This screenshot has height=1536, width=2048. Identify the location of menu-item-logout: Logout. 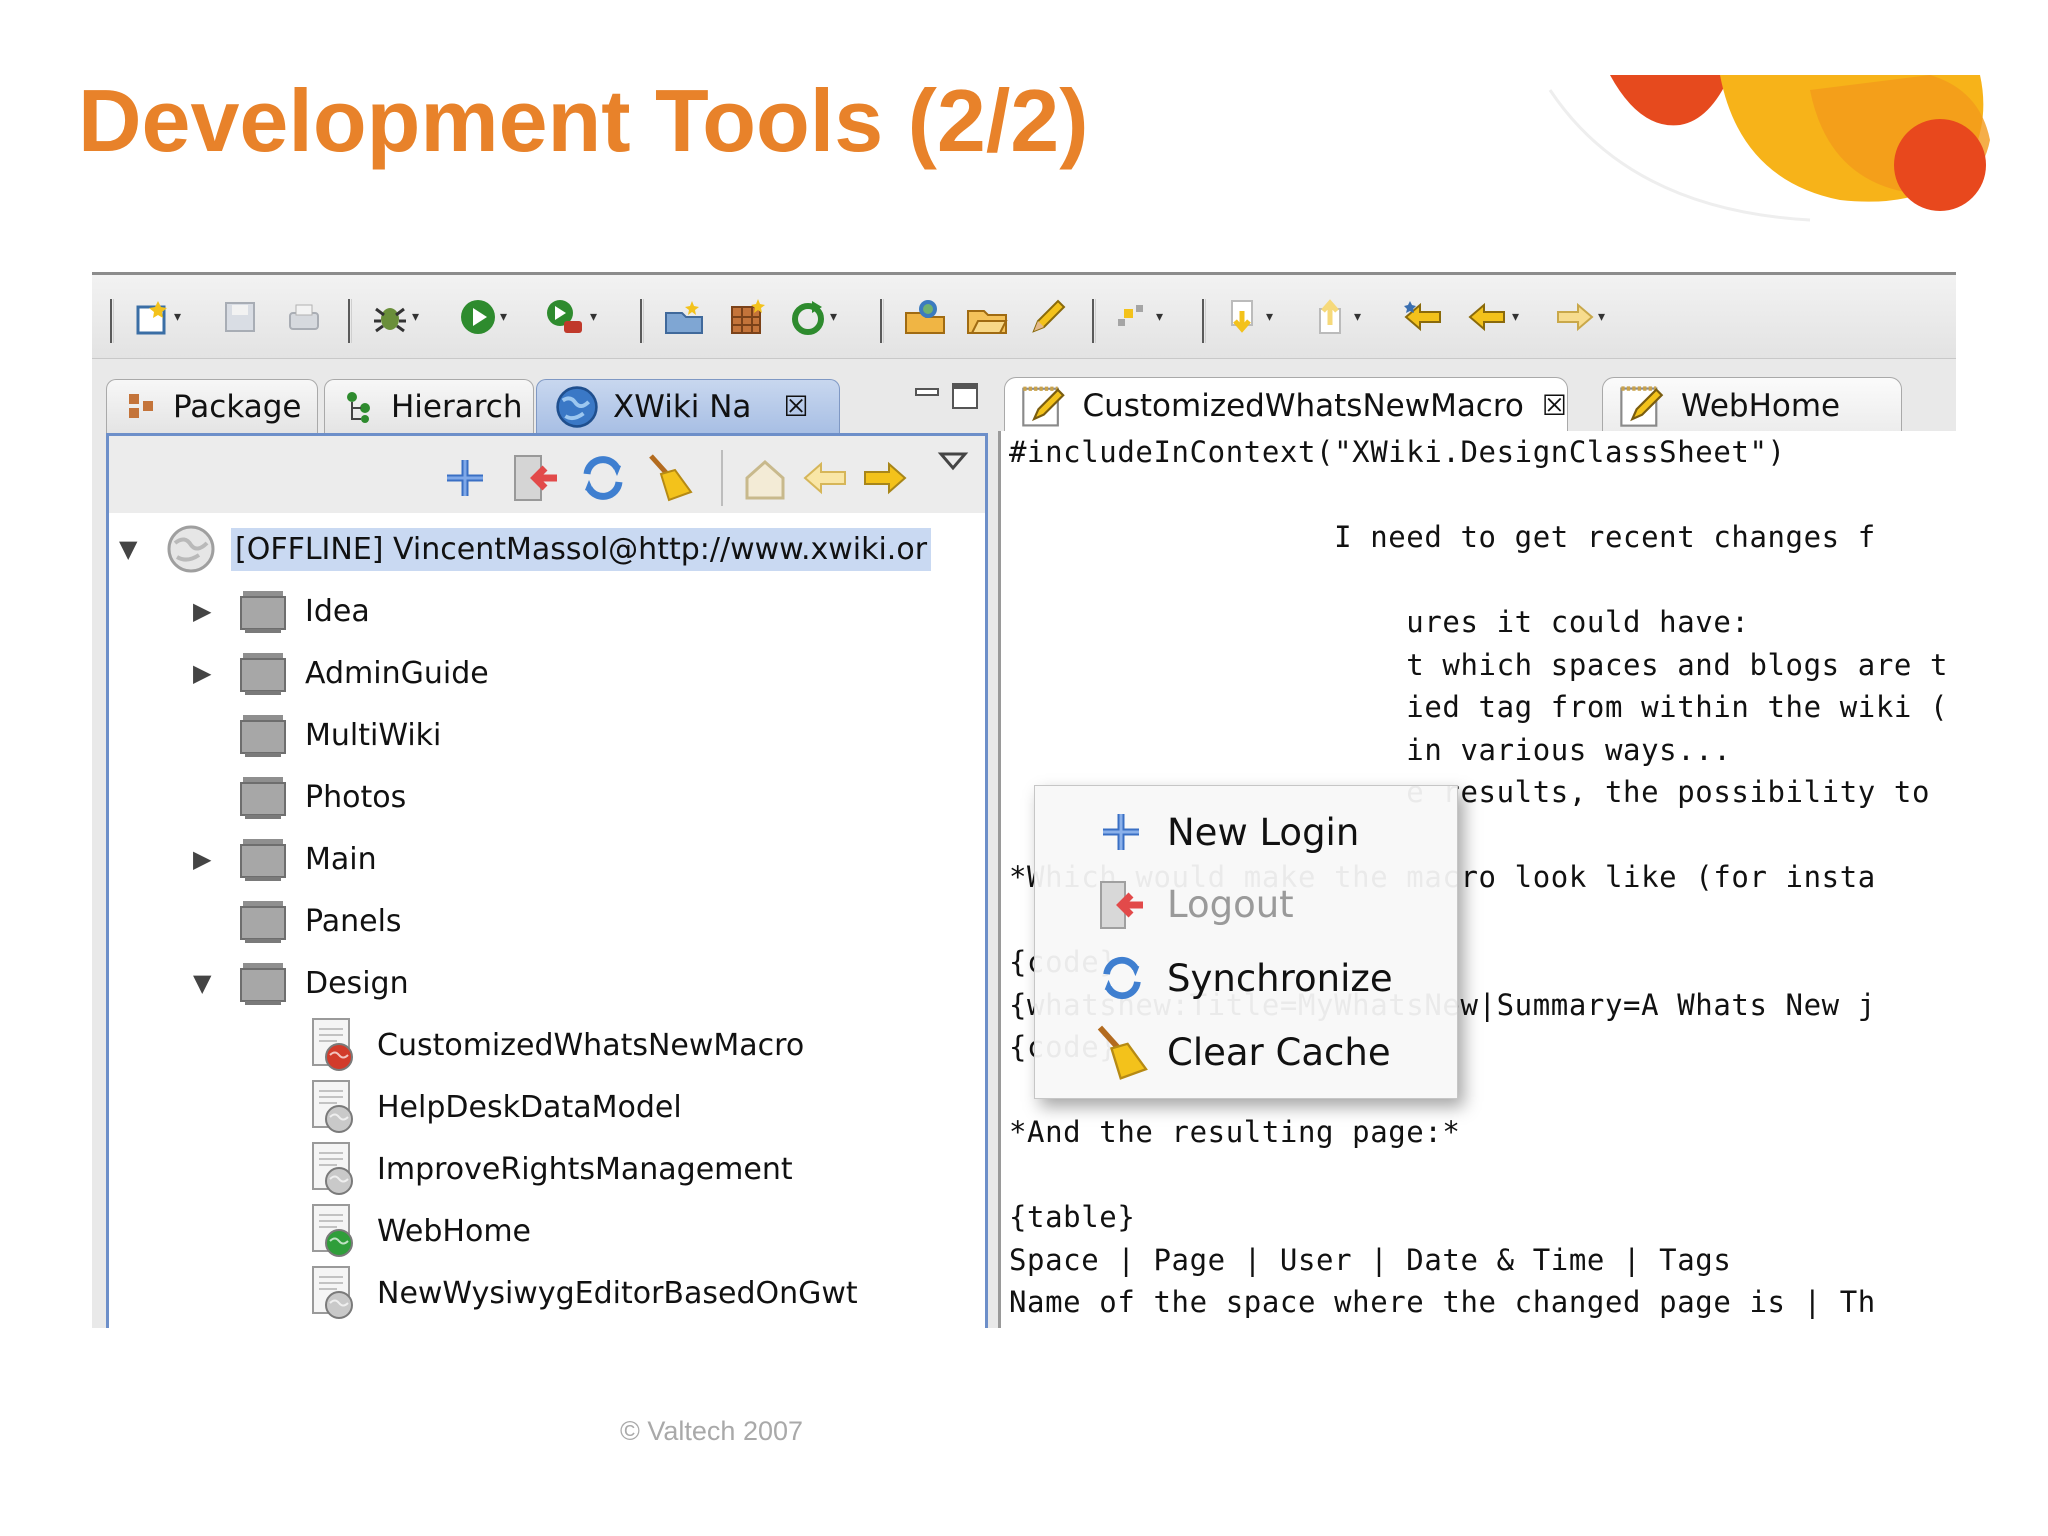
(1247, 904).